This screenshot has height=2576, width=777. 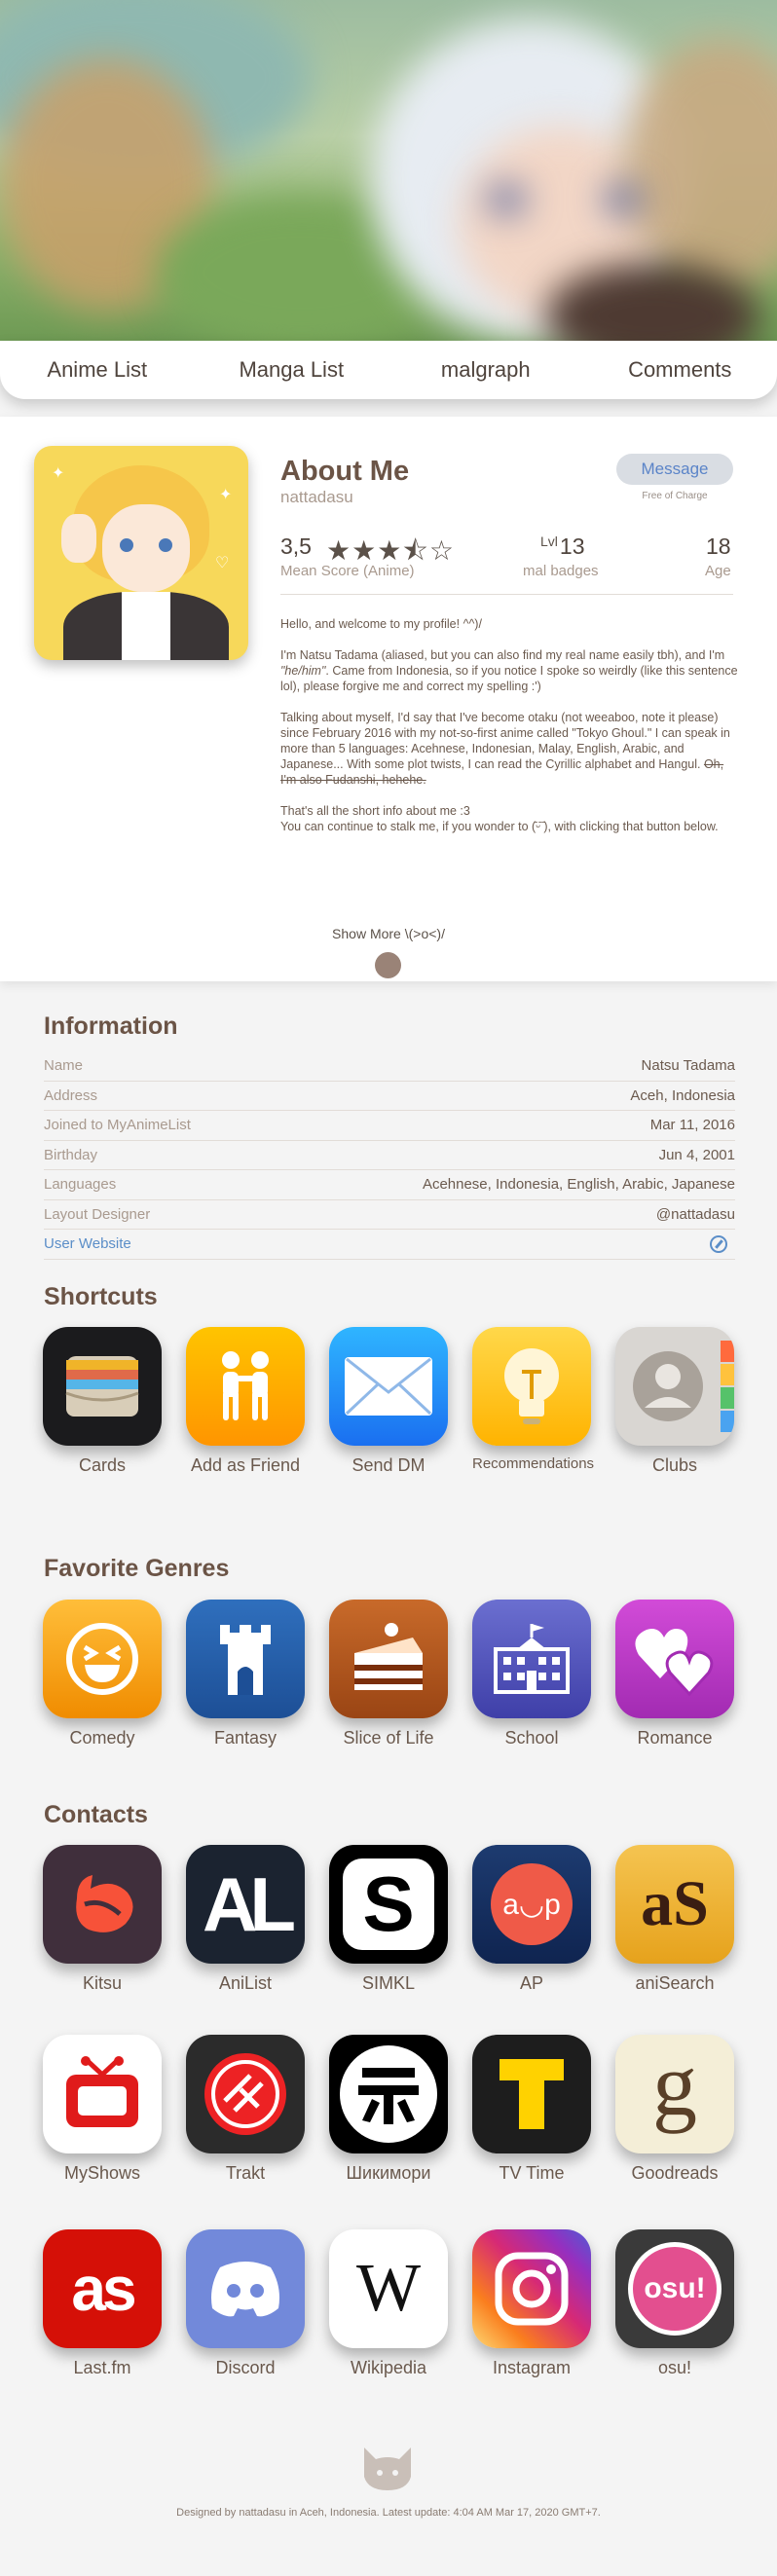 I want to click on shortcut-cards: Cards, so click(x=102, y=1401).